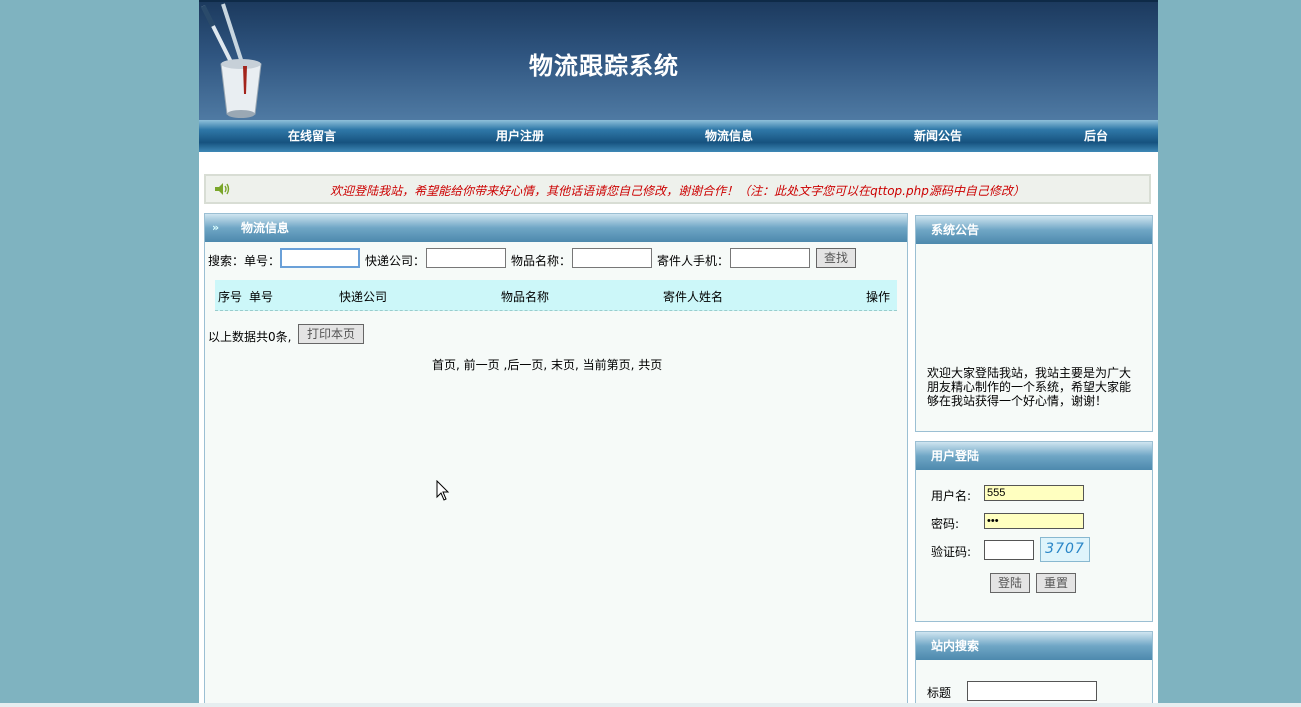 This screenshot has height=707, width=1301. What do you see at coordinates (693, 261) in the screenshot?
I see `sender-phone-label: 寄件人手机：` at bounding box center [693, 261].